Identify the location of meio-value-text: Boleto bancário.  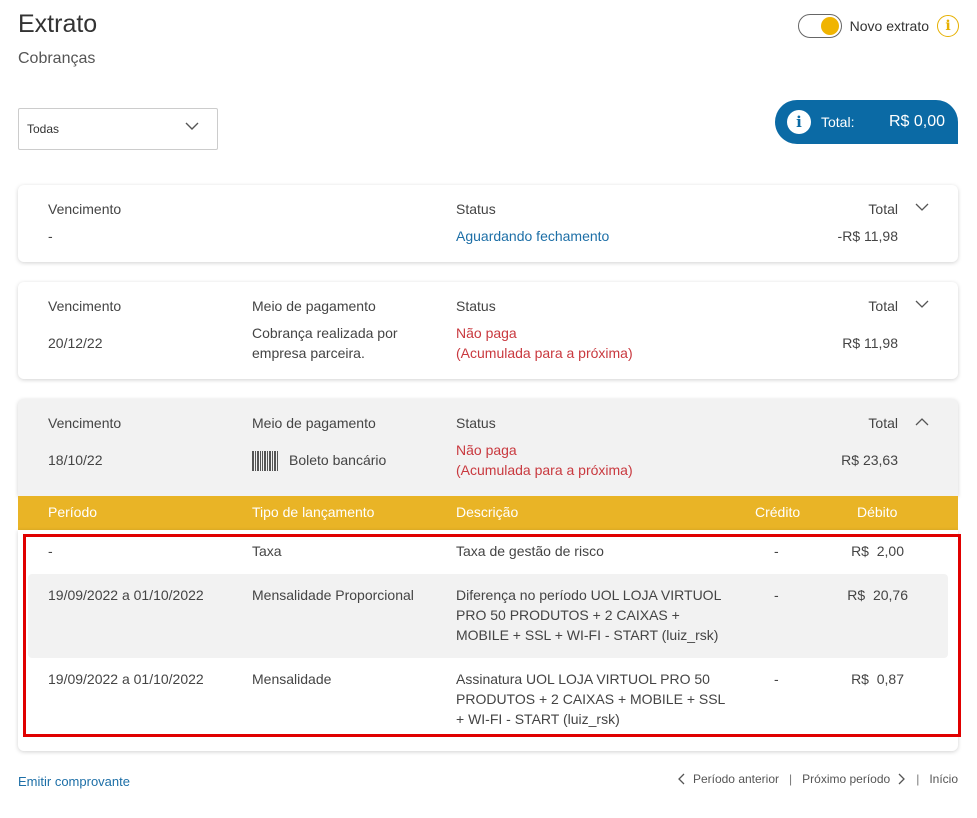
(338, 460).